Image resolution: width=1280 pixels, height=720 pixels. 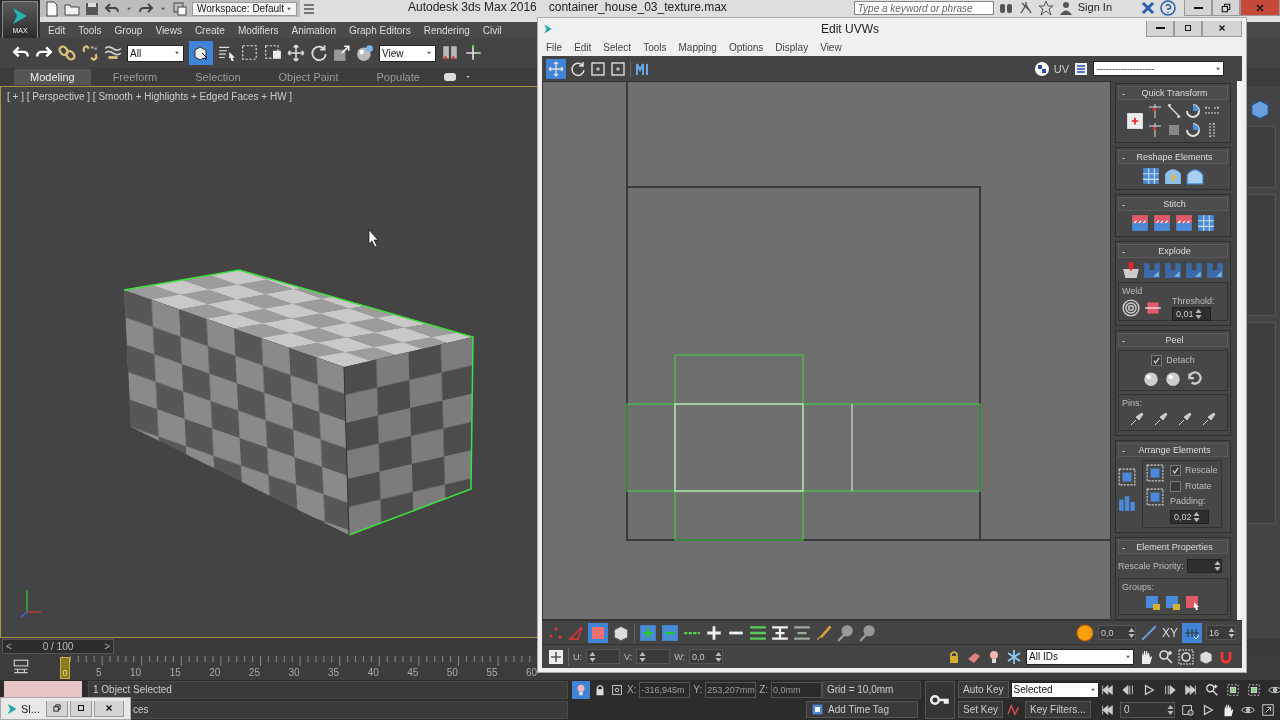 What do you see at coordinates (407, 53) in the screenshot?
I see `reference-coordinate-dropdown: View` at bounding box center [407, 53].